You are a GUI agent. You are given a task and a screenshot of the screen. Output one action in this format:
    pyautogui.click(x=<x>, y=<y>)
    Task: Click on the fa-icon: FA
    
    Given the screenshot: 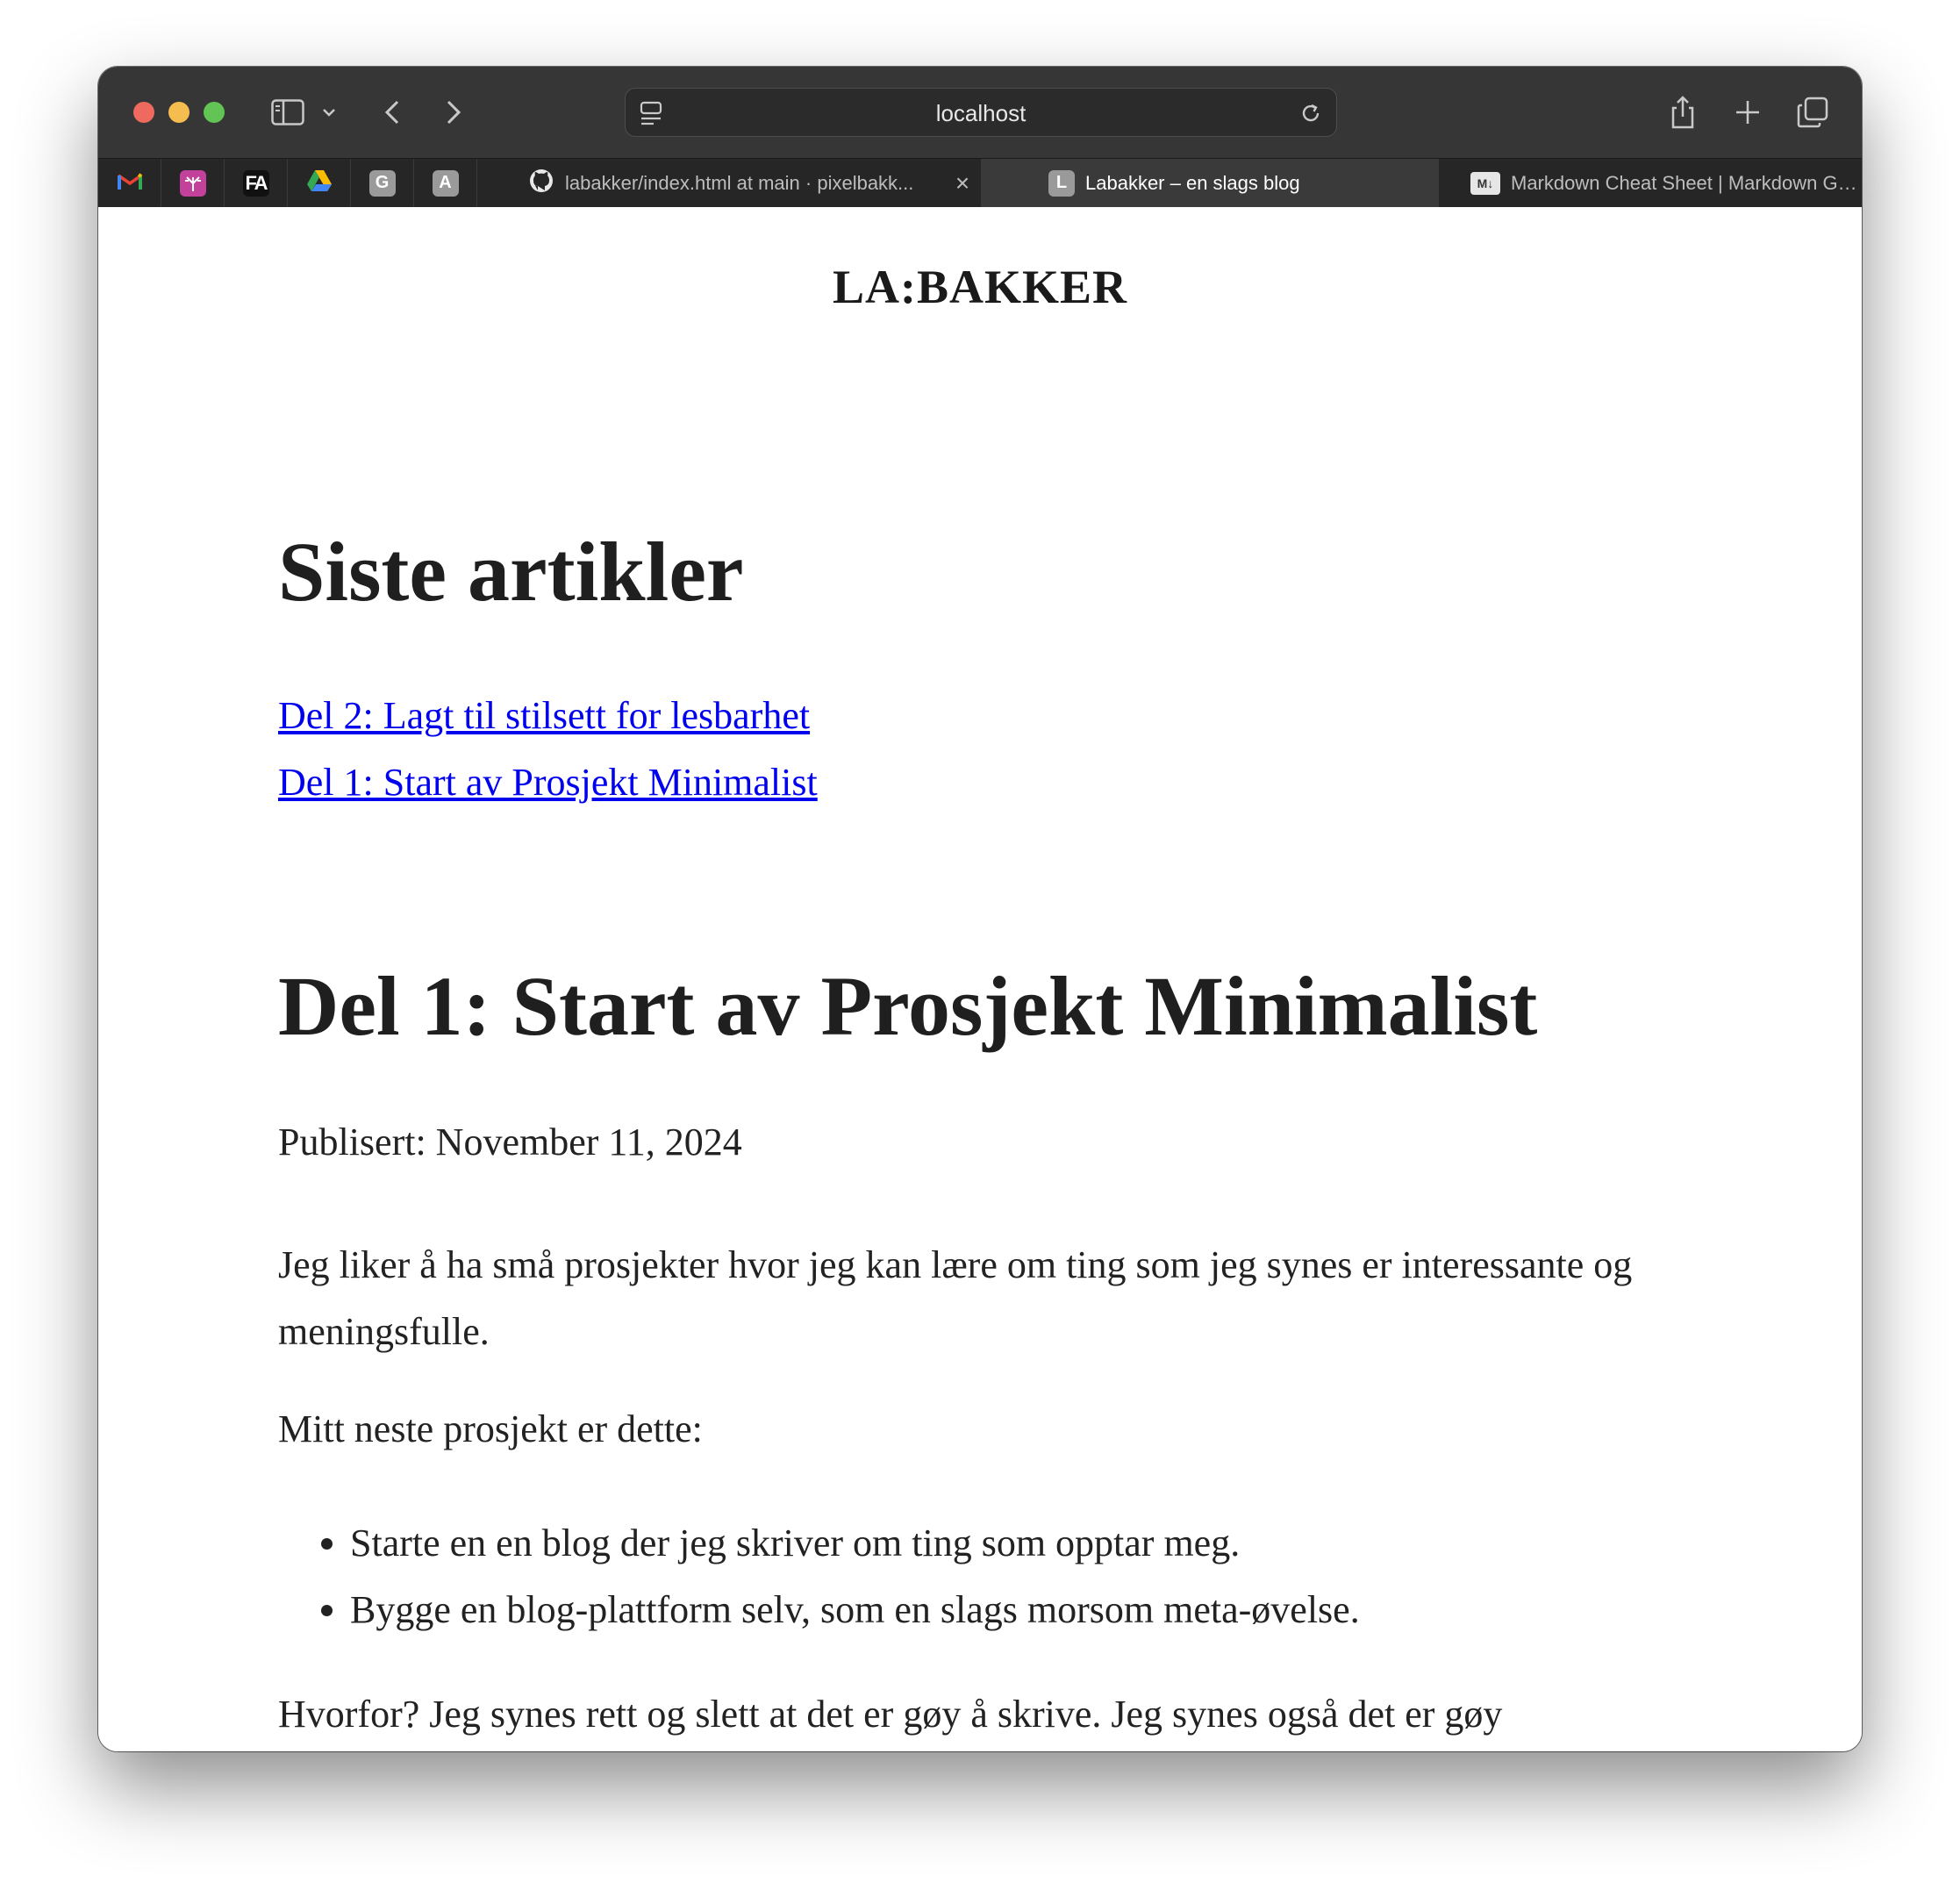 What is the action you would take?
    pyautogui.click(x=255, y=183)
    